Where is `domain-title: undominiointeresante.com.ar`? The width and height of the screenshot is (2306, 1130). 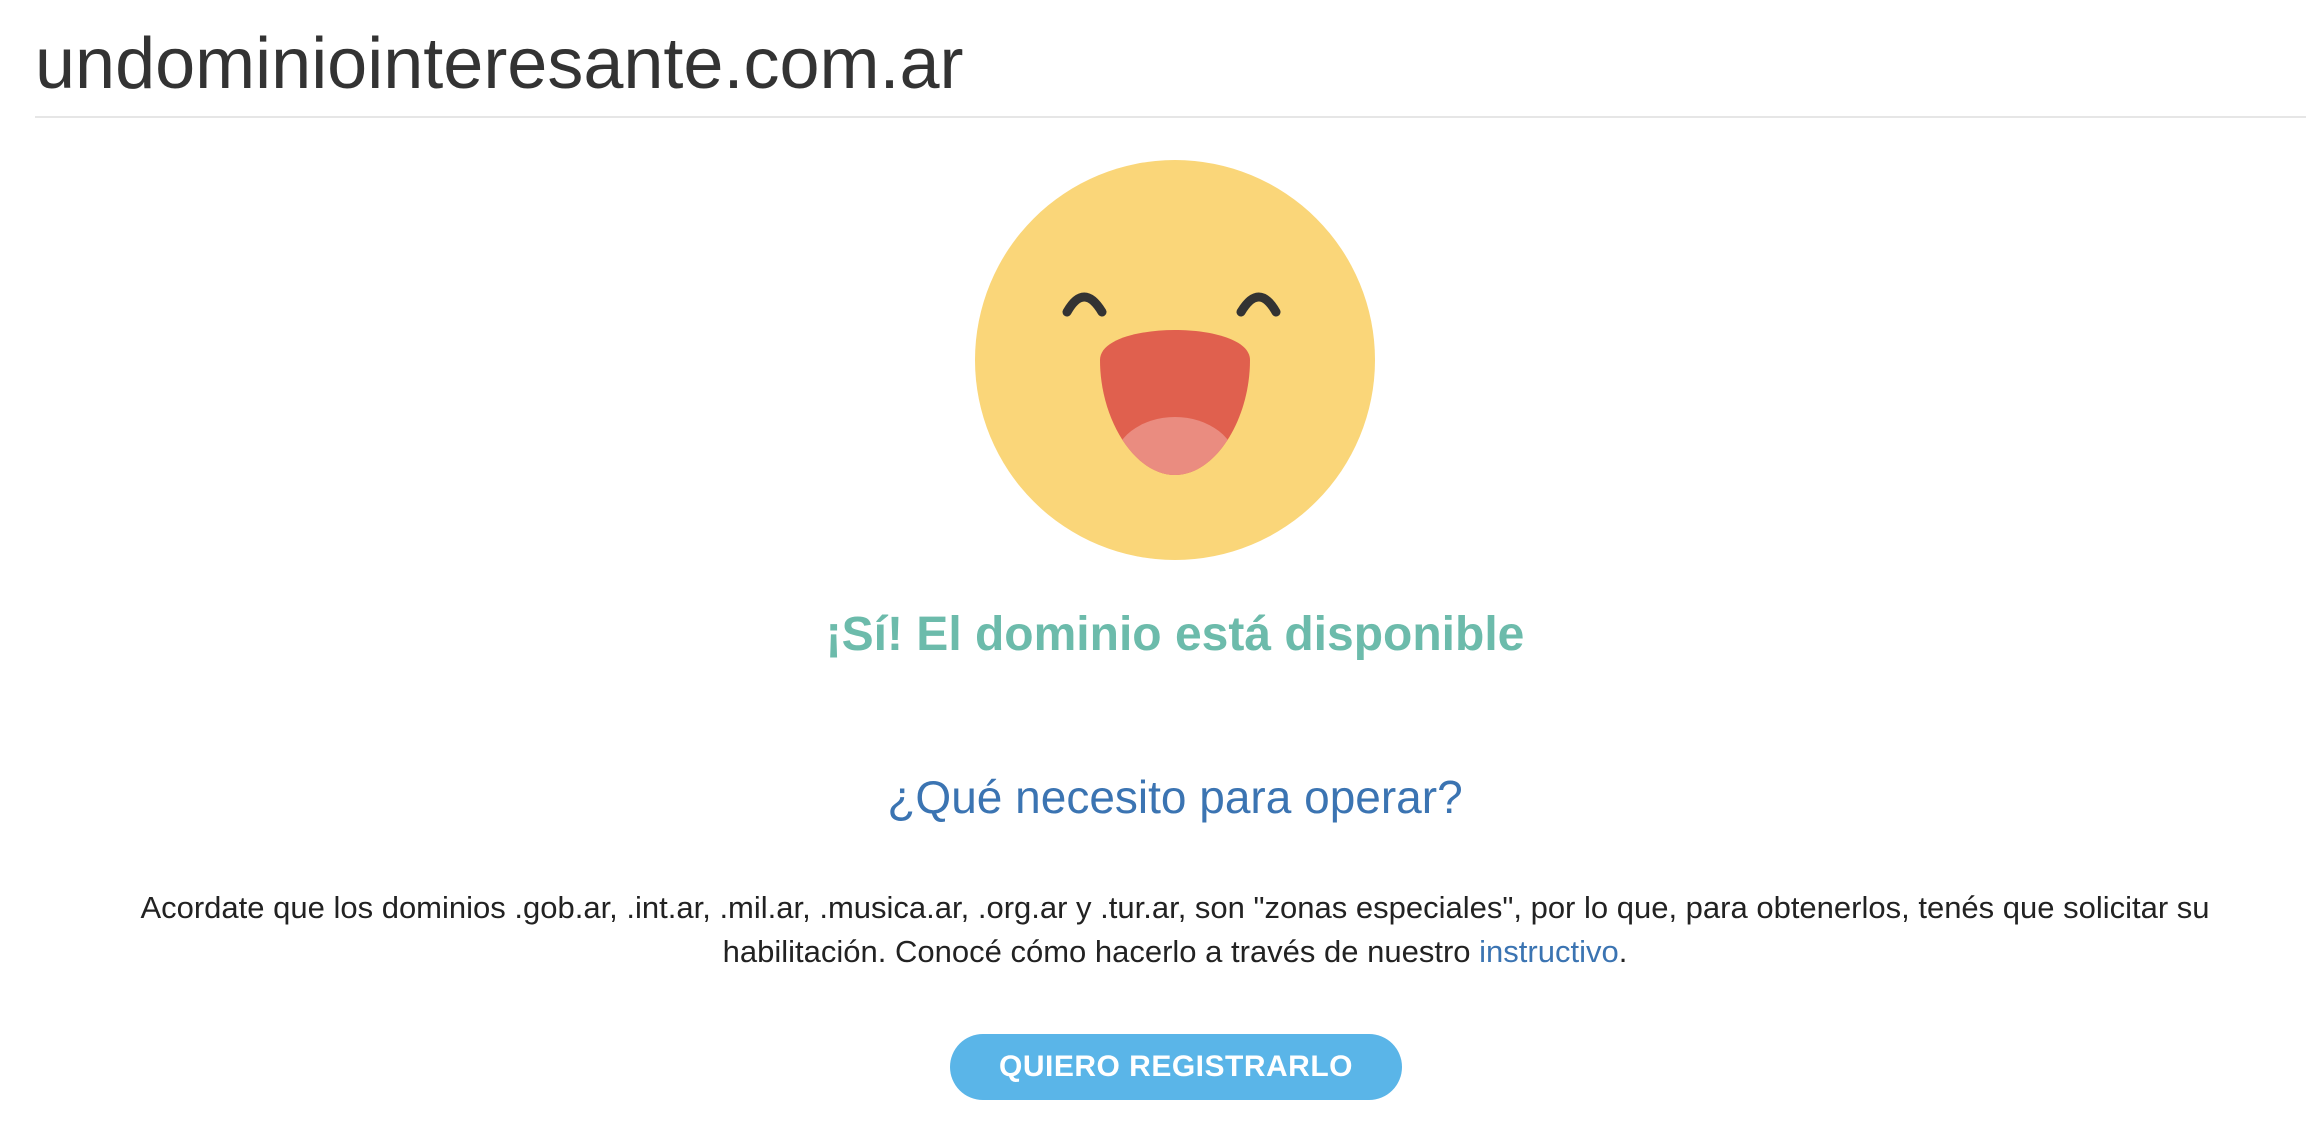 domain-title: undominiointeresante.com.ar is located at coordinates (499, 64).